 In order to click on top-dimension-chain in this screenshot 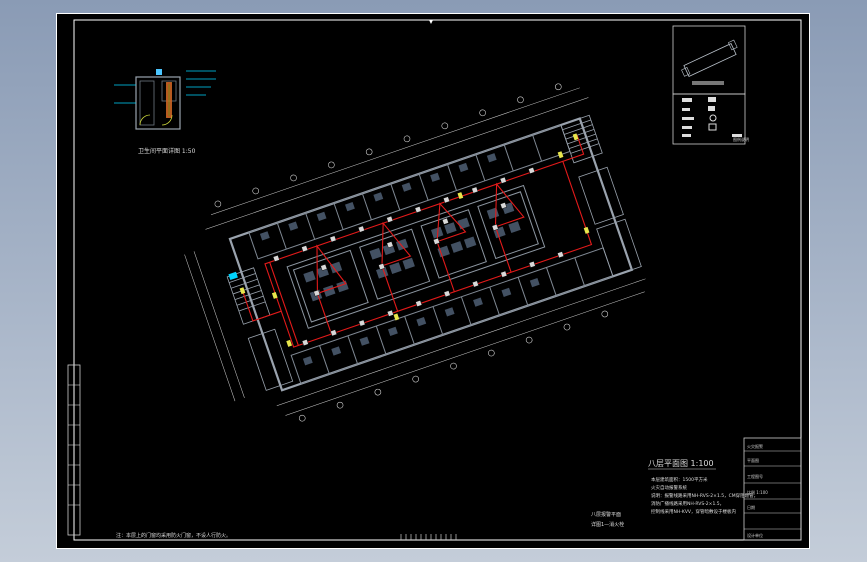, I will do `click(397, 158)`.